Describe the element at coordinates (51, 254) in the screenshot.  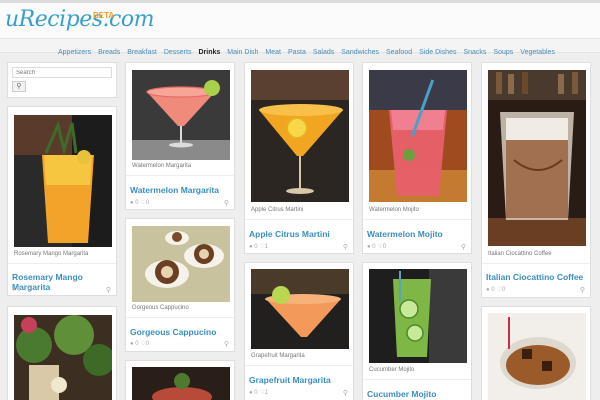
I see `recipe-caption: Rosemary Mango Margarita` at that location.